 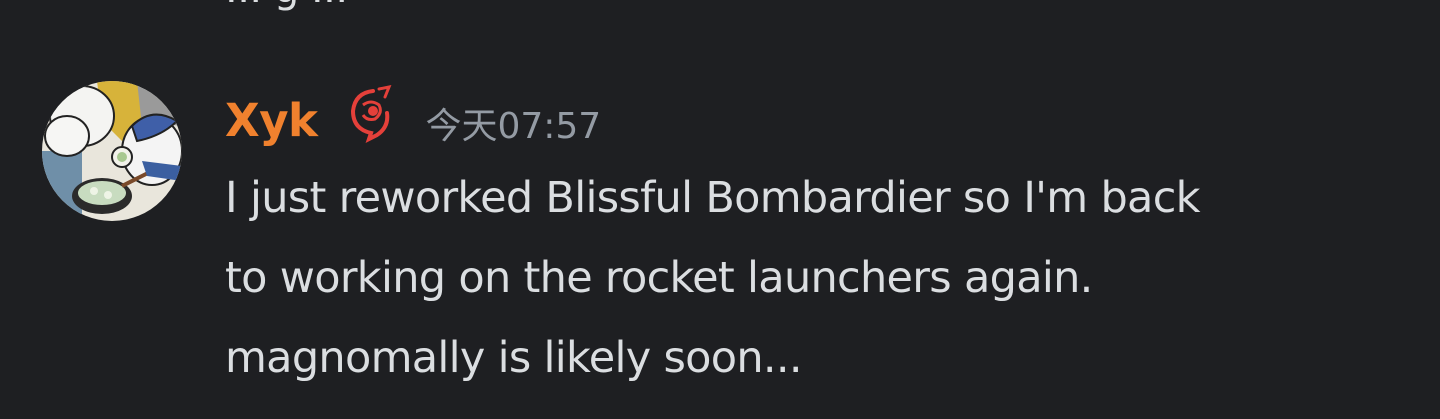 I want to click on message-header: Xyk 今天07:57, so click(x=413, y=118).